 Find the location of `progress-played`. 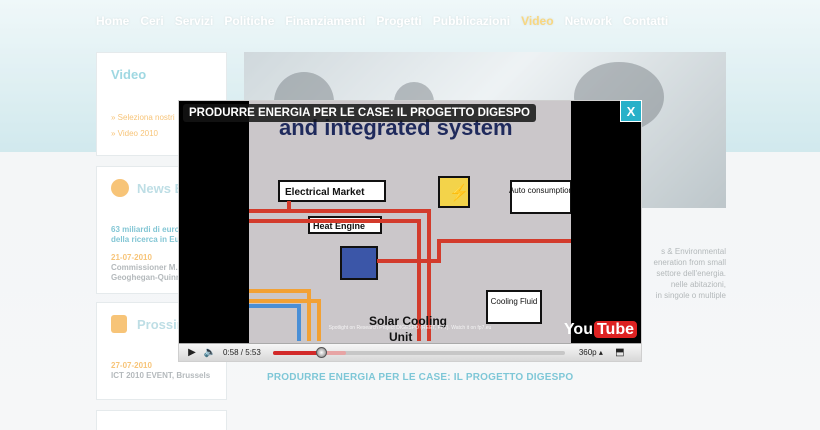

progress-played is located at coordinates (296, 352).